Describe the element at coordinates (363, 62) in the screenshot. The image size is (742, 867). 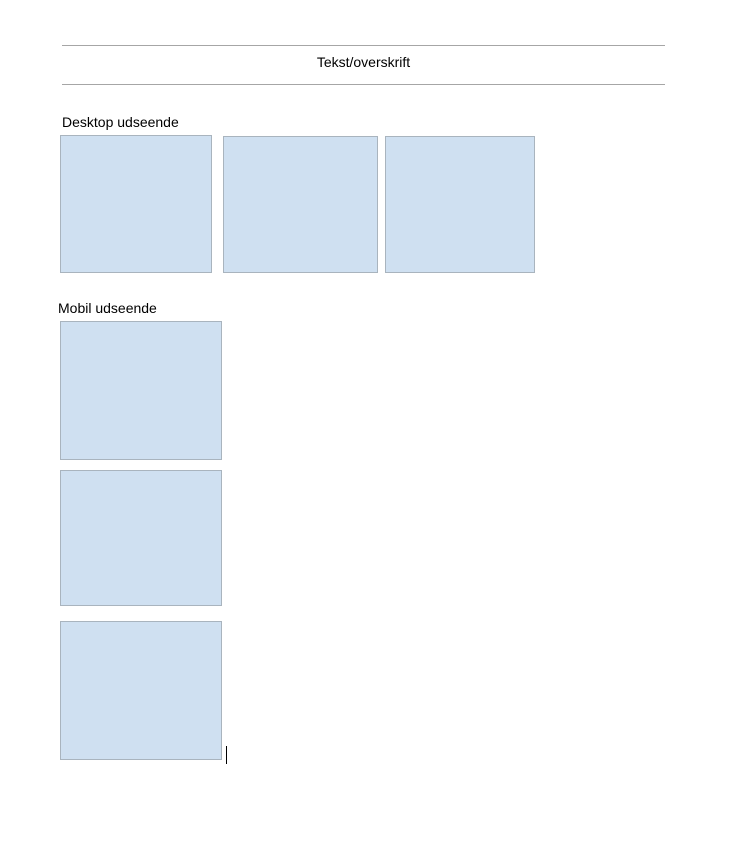
I see `page-heading: Tekst/overskrift` at that location.